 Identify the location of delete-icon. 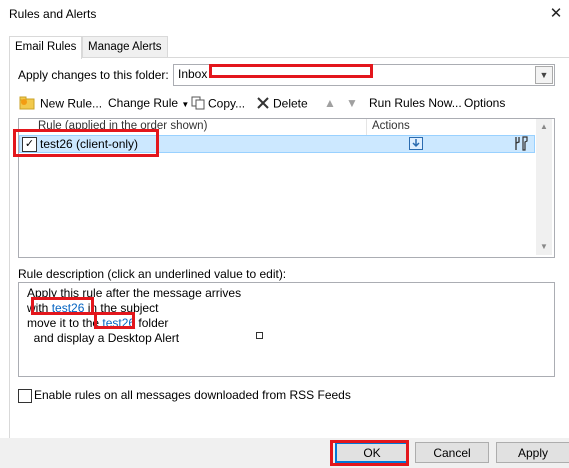
(263, 104).